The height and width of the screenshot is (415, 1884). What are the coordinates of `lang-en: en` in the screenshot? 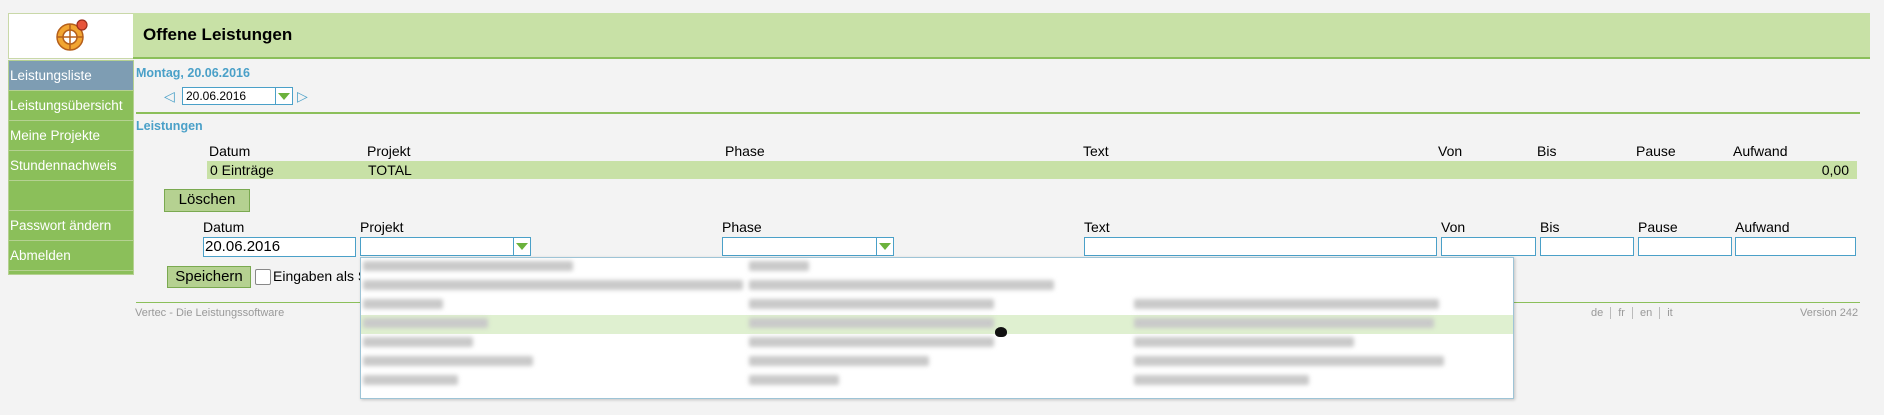 It's located at (1647, 313).